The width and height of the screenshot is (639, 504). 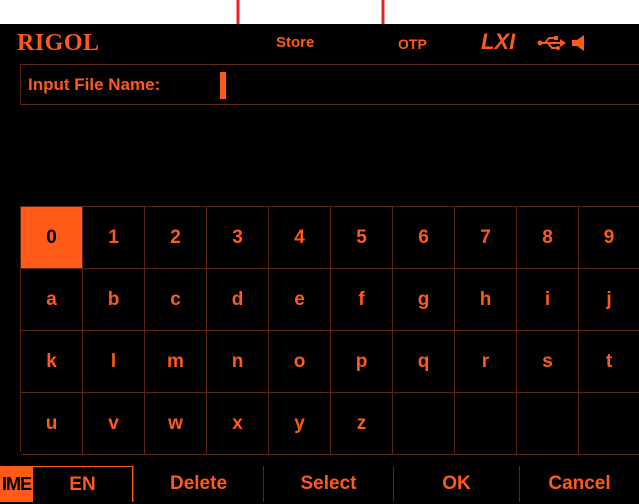 What do you see at coordinates (548, 300) in the screenshot?
I see `keyboard-key: i` at bounding box center [548, 300].